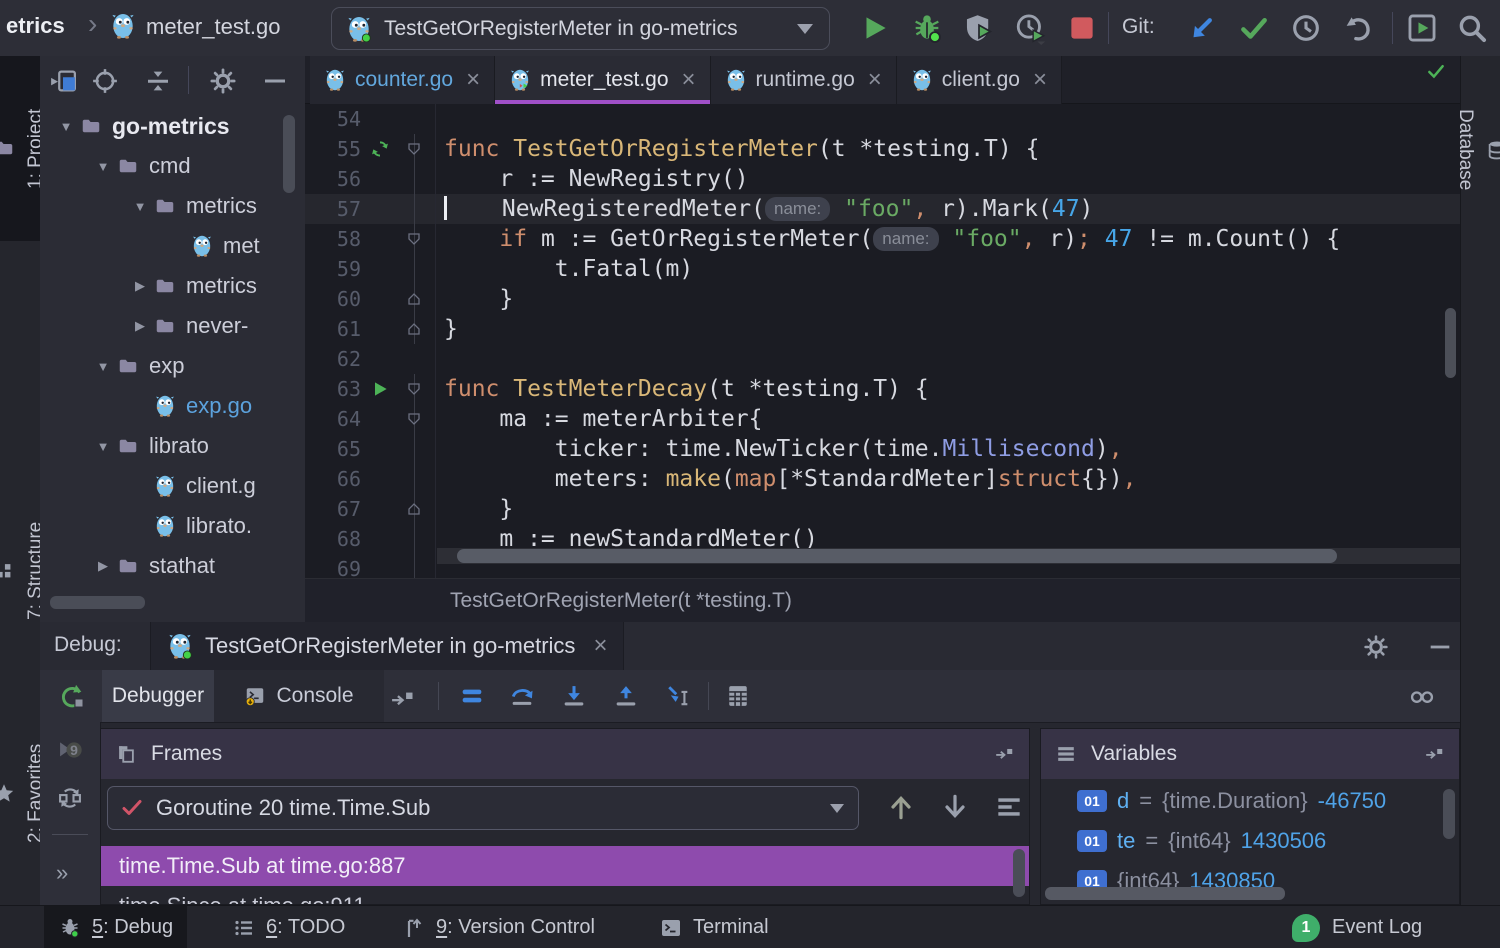 This screenshot has width=1500, height=948. Describe the element at coordinates (522, 696) in the screenshot. I see `step-over-button` at that location.